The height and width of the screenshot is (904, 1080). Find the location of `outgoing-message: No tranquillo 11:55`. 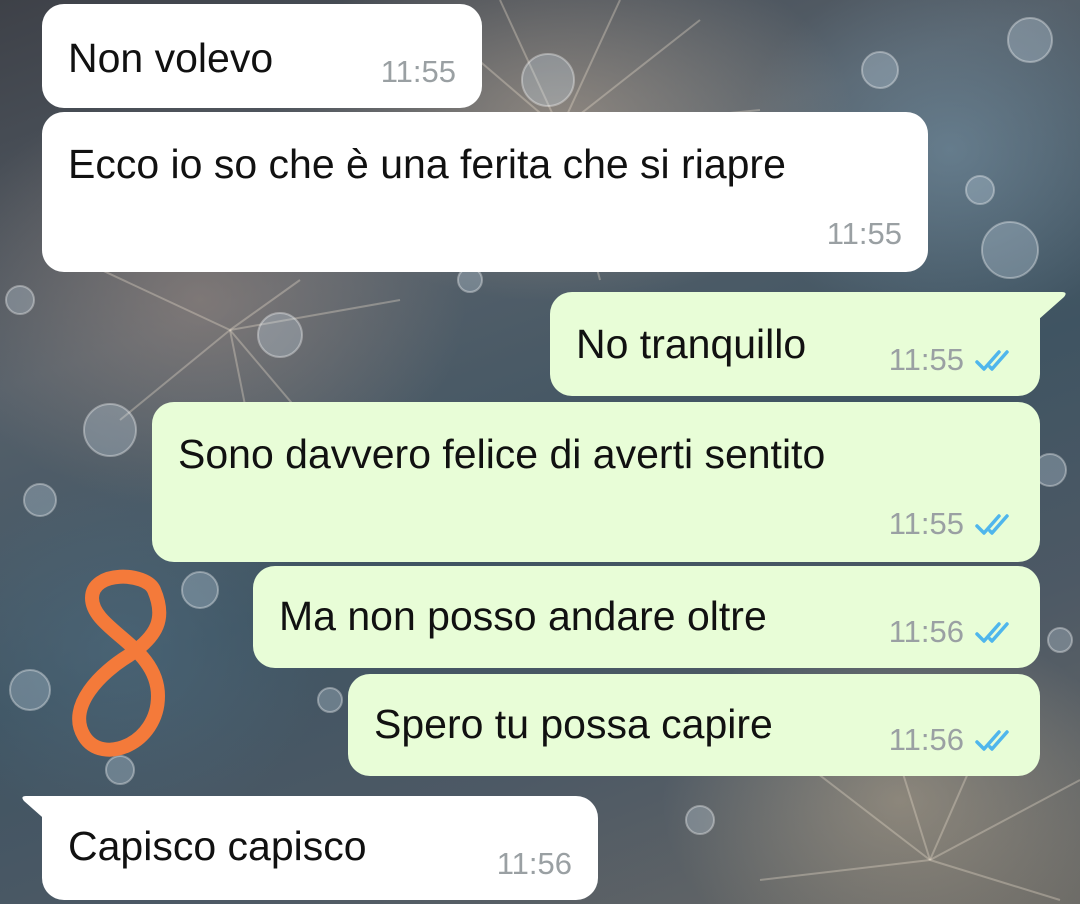

outgoing-message: No tranquillo 11:55 is located at coordinates (795, 344).